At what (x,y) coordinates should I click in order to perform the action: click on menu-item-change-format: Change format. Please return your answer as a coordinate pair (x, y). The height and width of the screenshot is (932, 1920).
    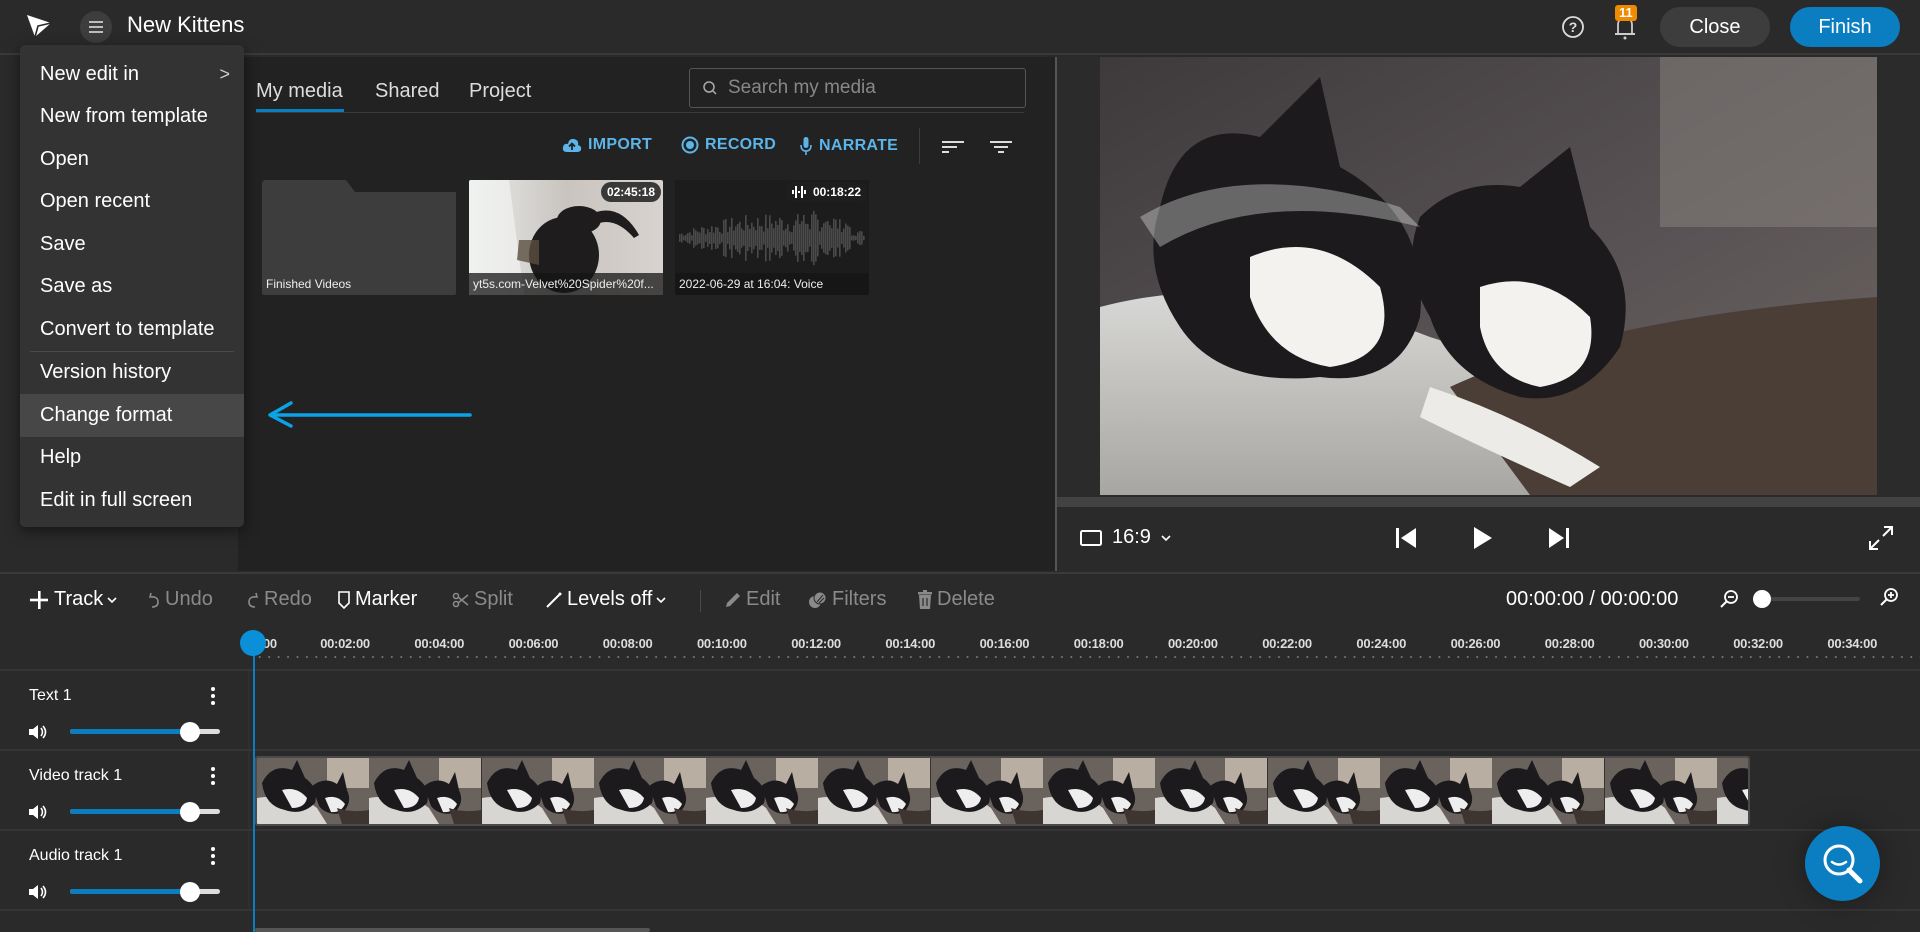
    Looking at the image, I should click on (132, 415).